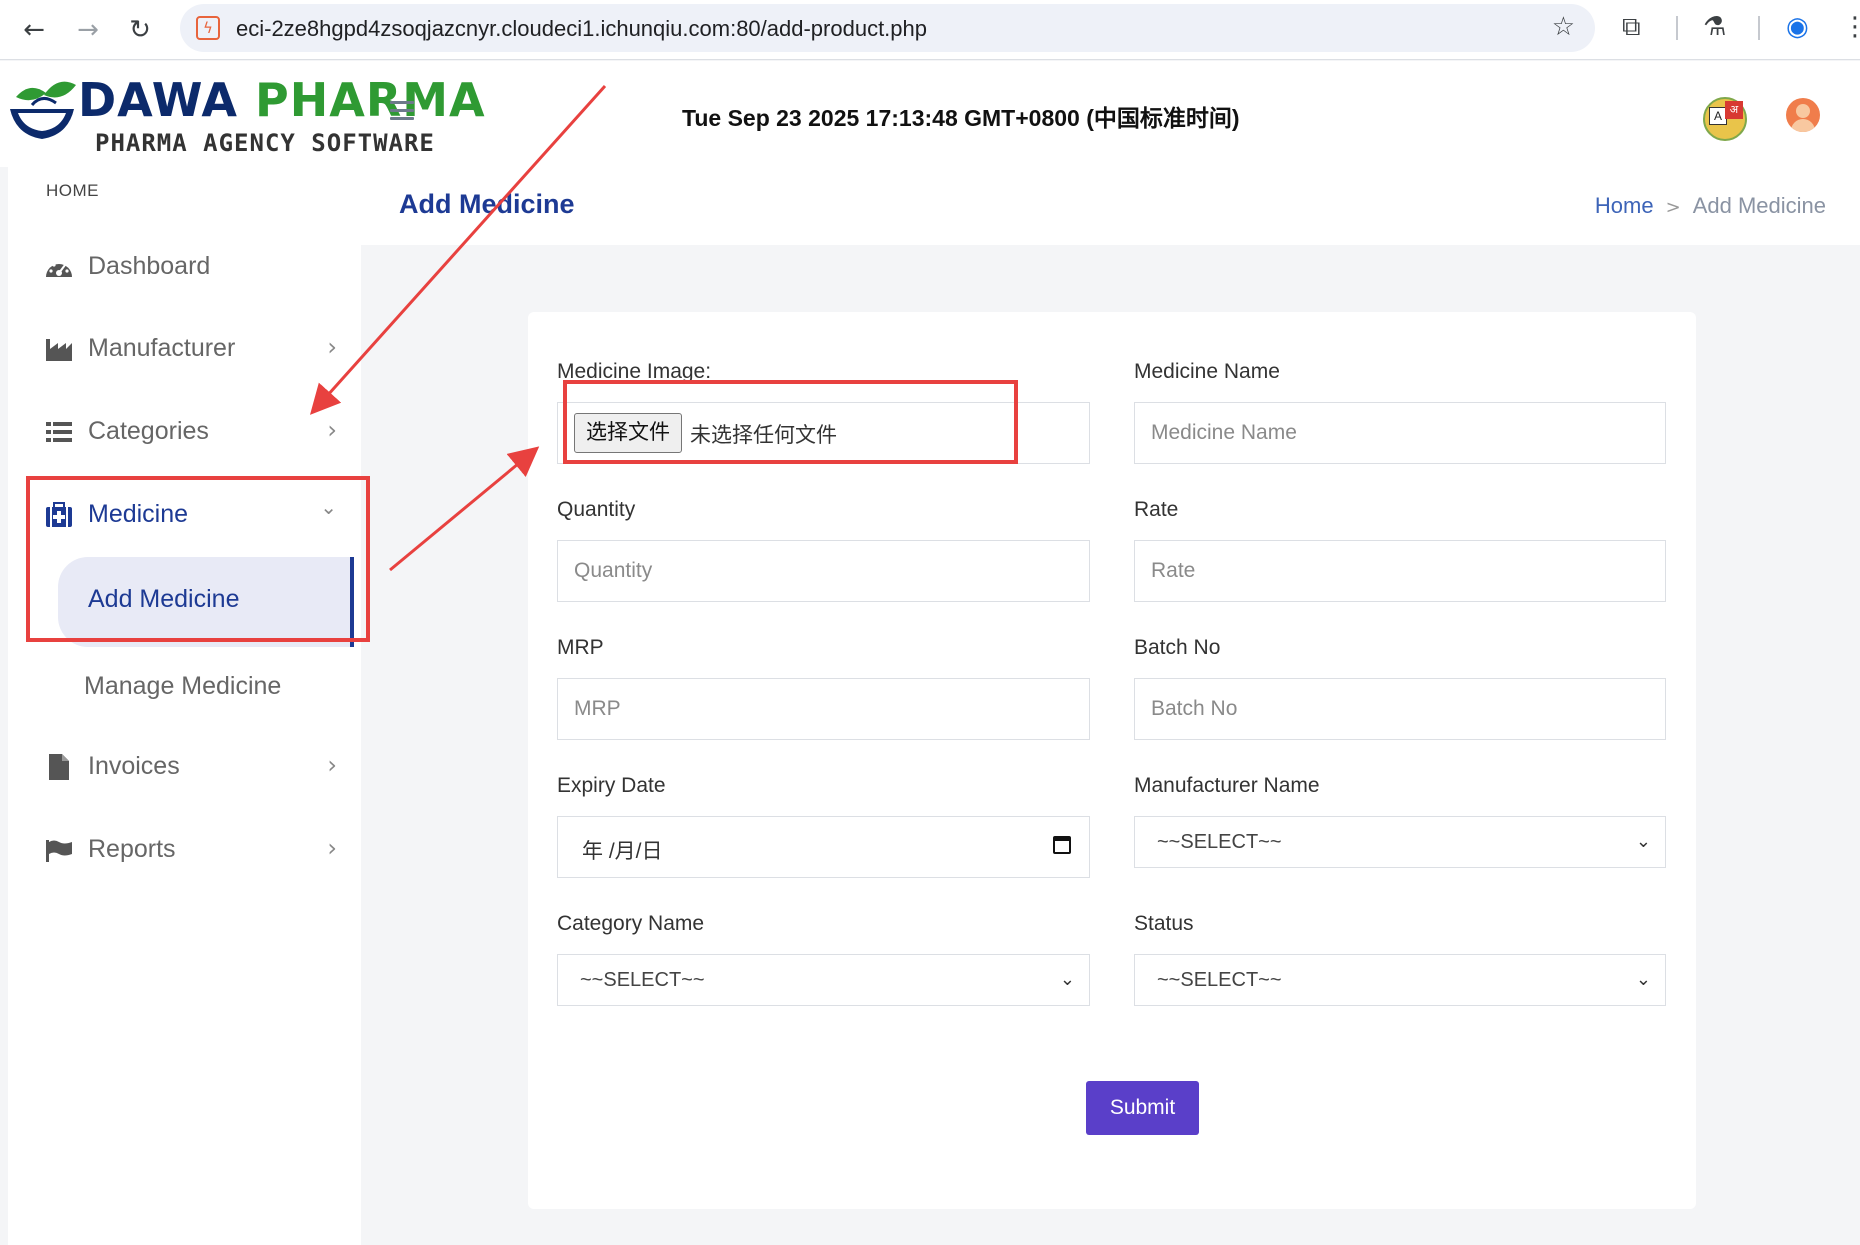 This screenshot has height=1245, width=1860. Describe the element at coordinates (43, 110) in the screenshot. I see `mortar-leaf-logo-icon` at that location.